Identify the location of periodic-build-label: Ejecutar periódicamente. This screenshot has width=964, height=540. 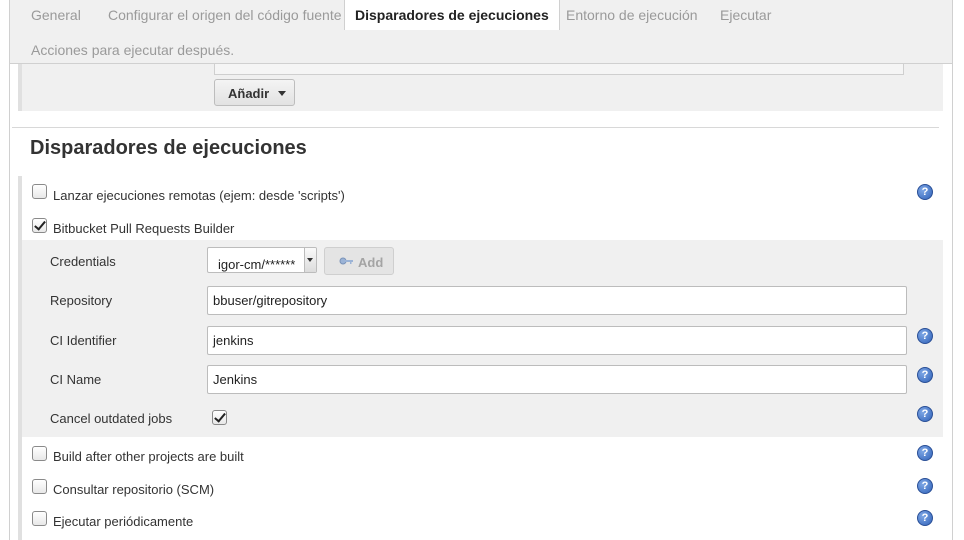
(123, 521).